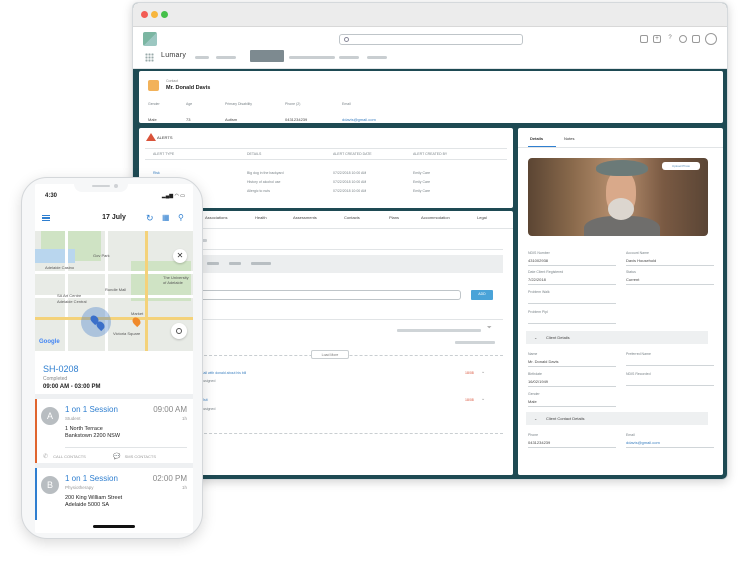 This screenshot has width=755, height=571. I want to click on gear-icon, so click(683, 39).